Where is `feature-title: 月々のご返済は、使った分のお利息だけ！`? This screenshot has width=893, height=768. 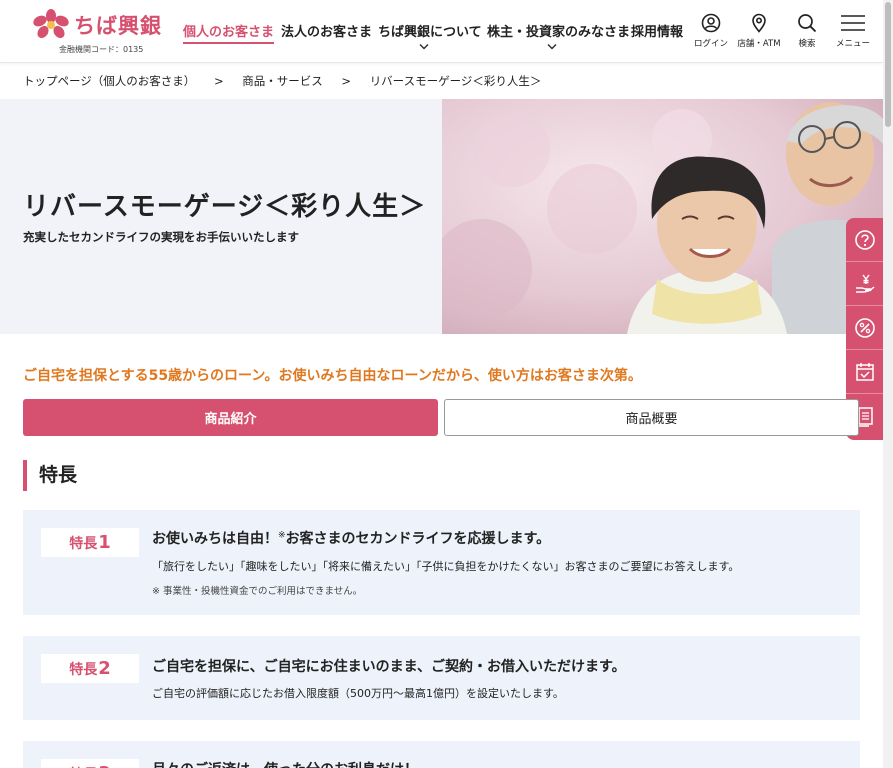 feature-title: 月々のご返済は、使った分のお利息だけ！ is located at coordinates (285, 763).